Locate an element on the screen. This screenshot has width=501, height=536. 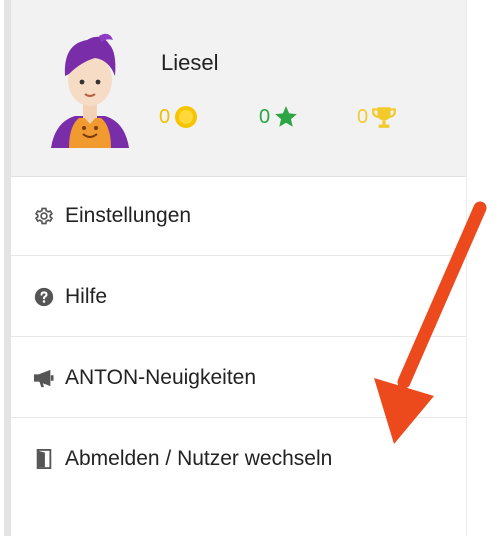
door-icon is located at coordinates (44, 459).